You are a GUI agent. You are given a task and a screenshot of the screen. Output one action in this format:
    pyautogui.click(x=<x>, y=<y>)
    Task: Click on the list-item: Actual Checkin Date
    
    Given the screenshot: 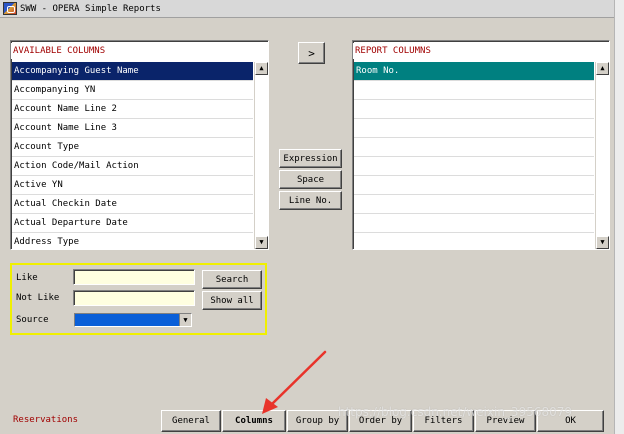 What is the action you would take?
    pyautogui.click(x=132, y=204)
    